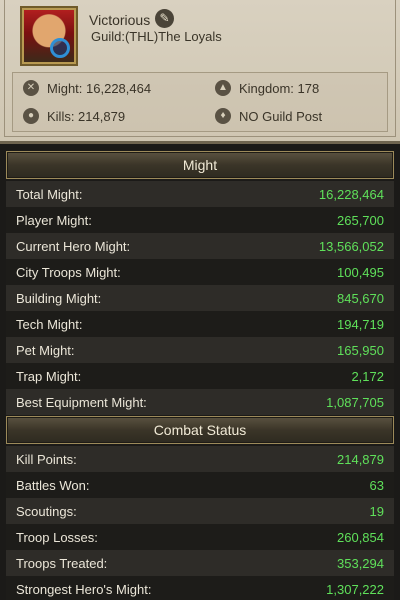  I want to click on row-value: 265,700, so click(360, 220).